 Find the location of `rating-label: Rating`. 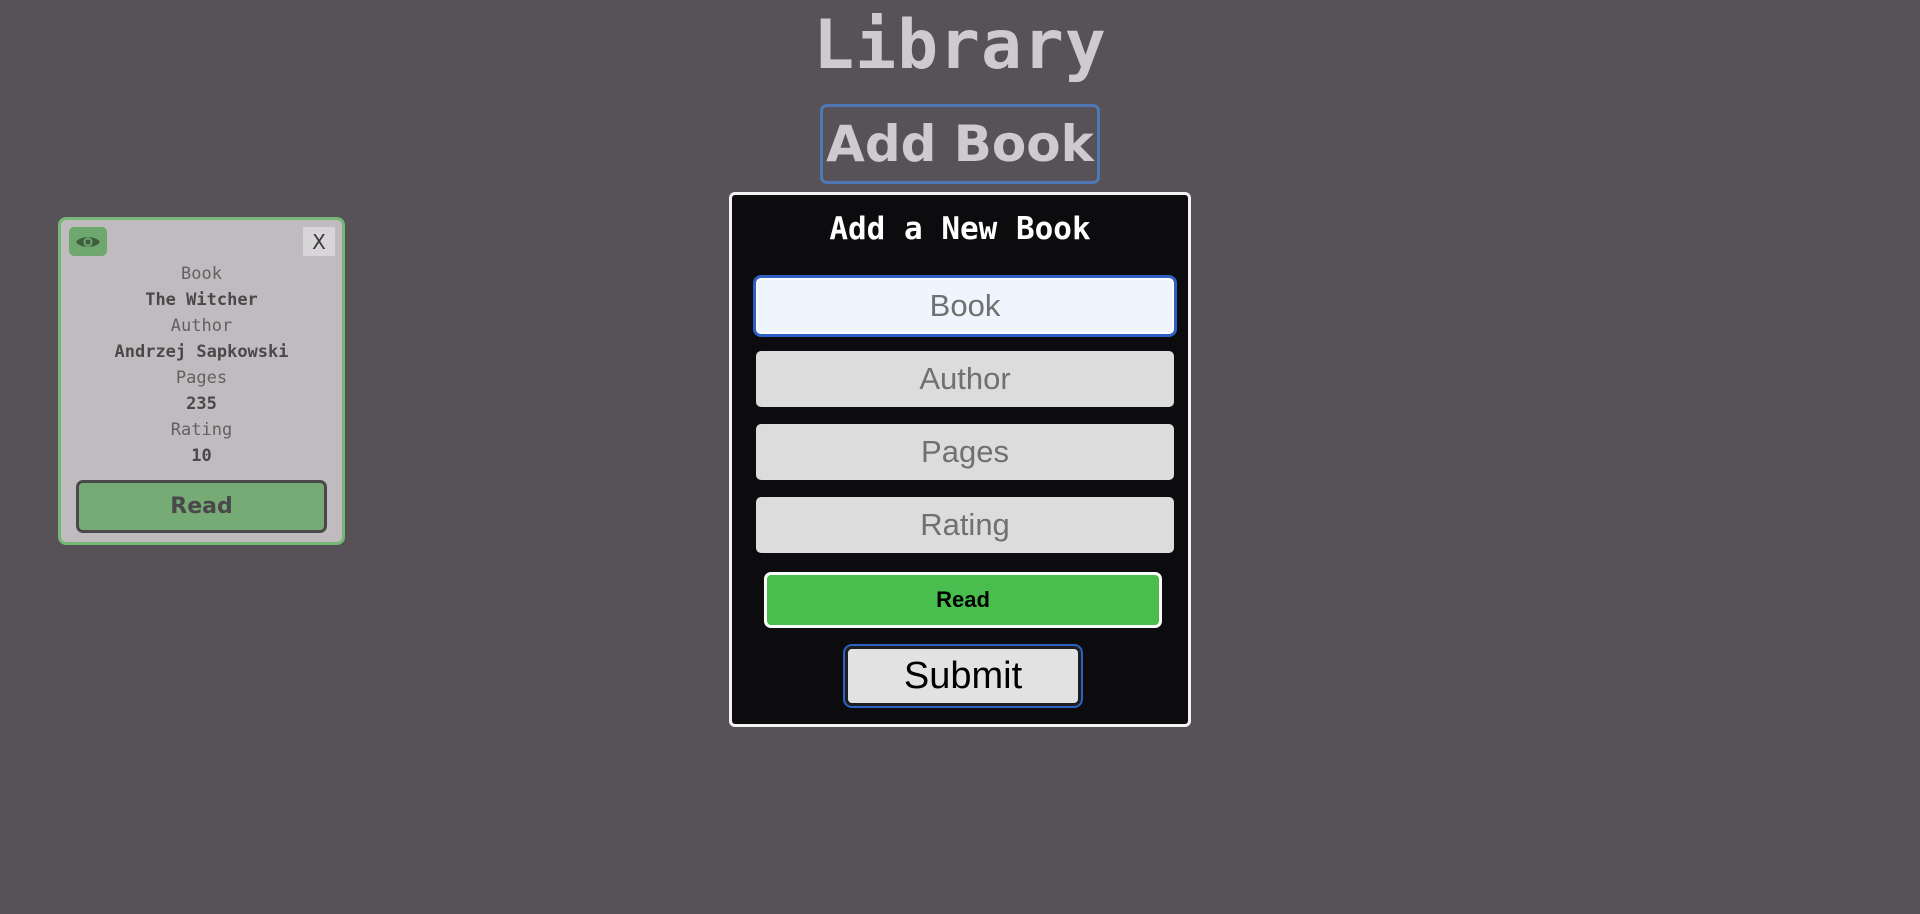

rating-label: Rating is located at coordinates (201, 430).